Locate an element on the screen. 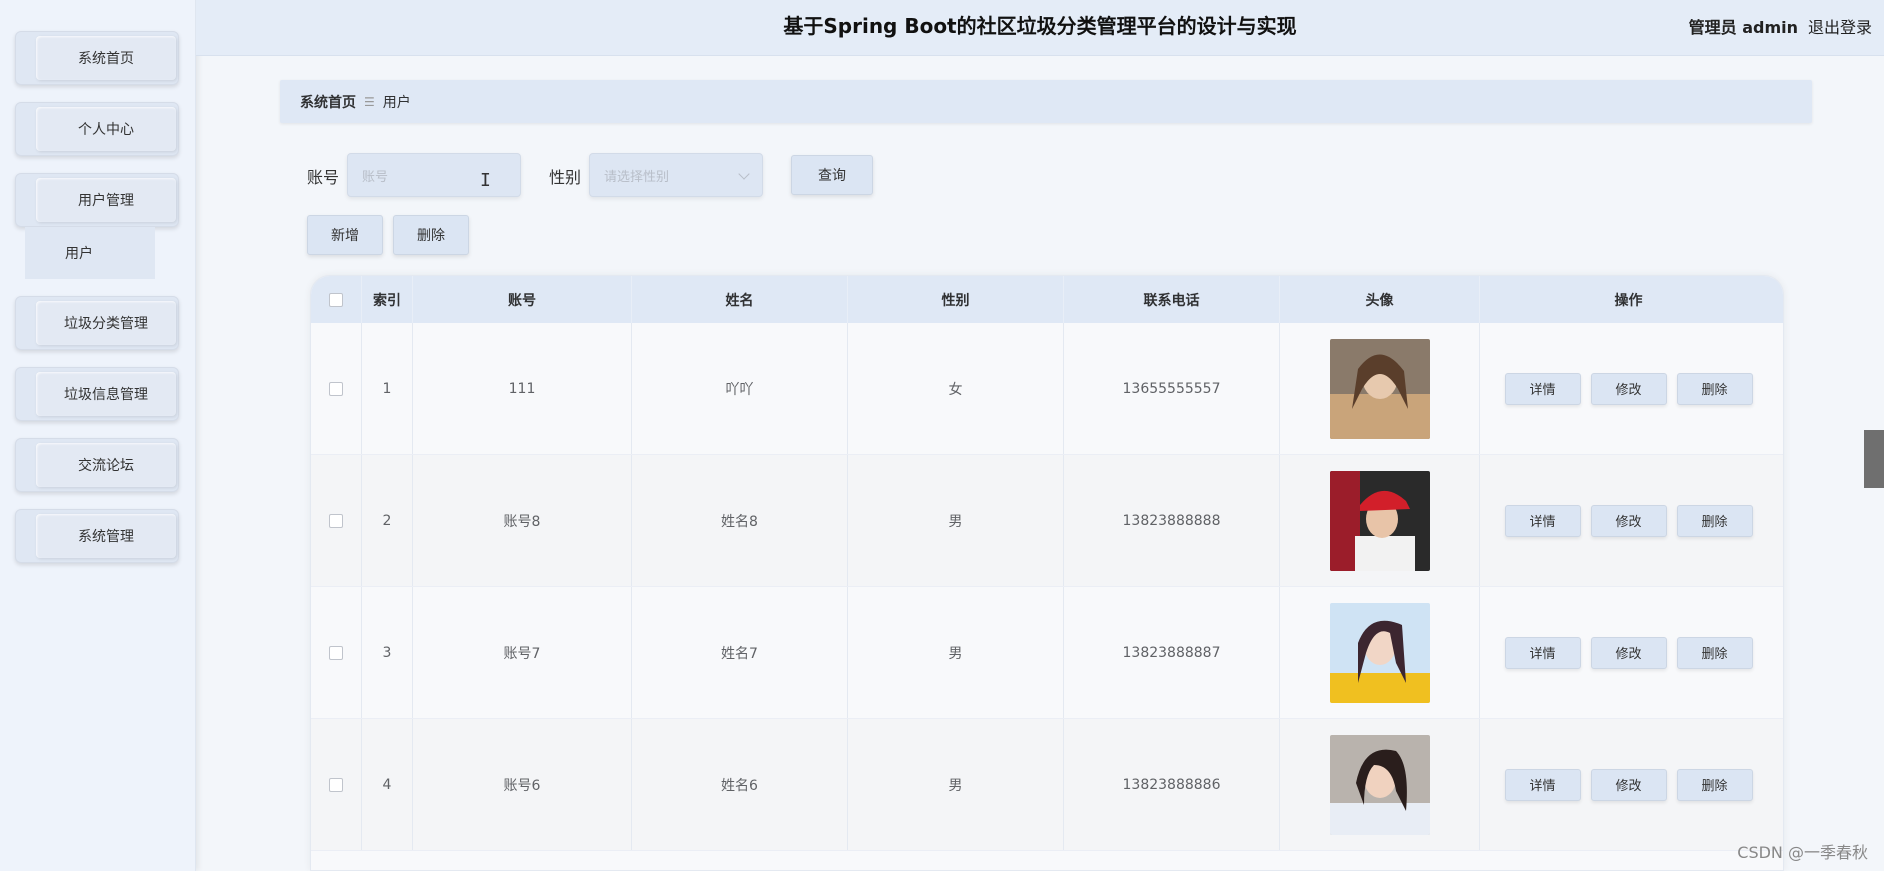 The width and height of the screenshot is (1884, 871). sidebar-item-user-management: 用户管理 is located at coordinates (97, 200).